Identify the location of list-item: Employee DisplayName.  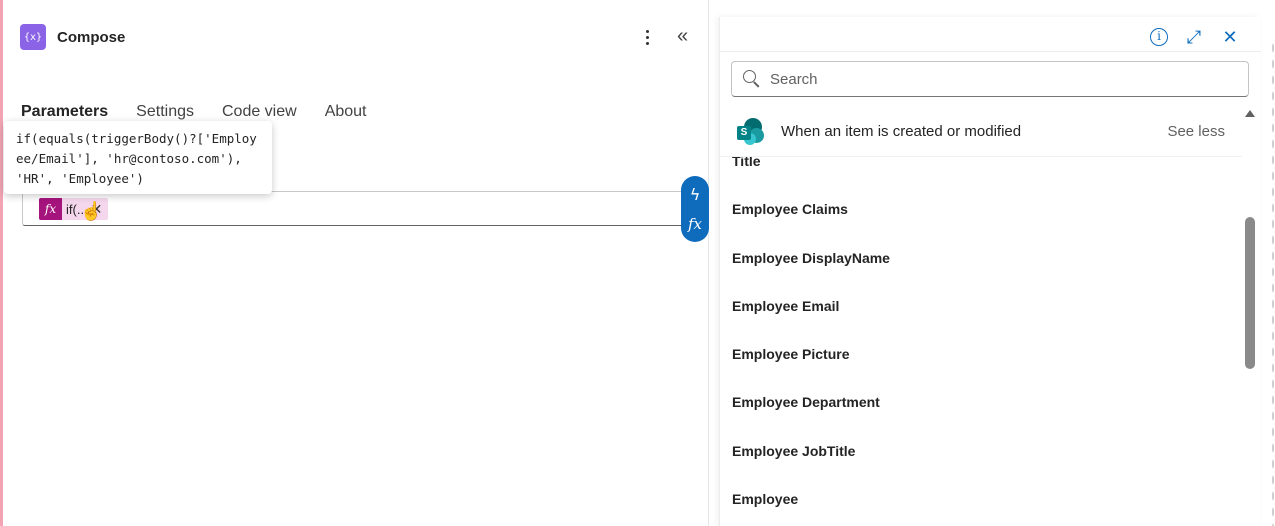
(811, 258).